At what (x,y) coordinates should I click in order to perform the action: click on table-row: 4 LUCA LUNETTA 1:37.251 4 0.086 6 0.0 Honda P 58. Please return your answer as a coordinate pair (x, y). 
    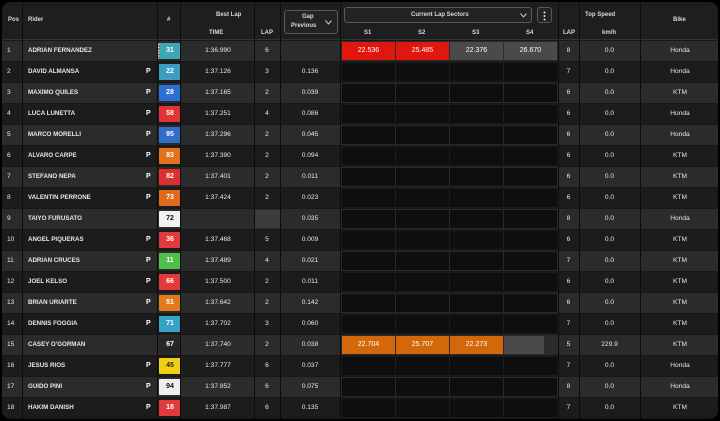
    Looking at the image, I should click on (360, 114).